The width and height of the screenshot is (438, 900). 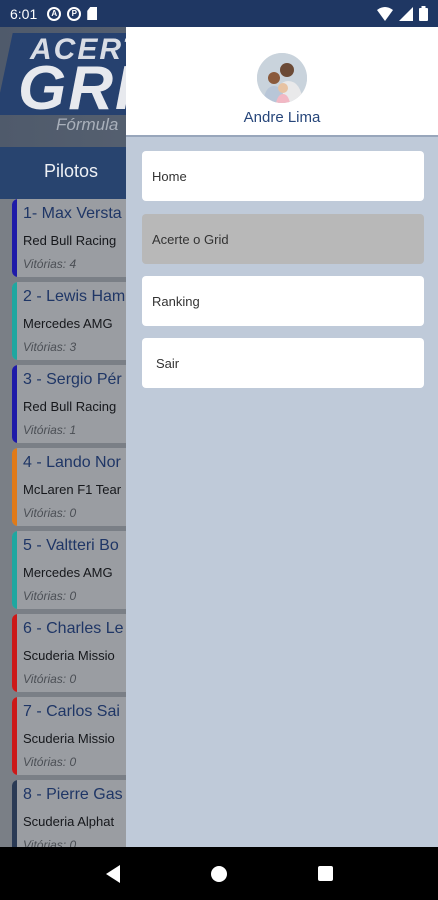 What do you see at coordinates (50, 264) in the screenshot?
I see `driver-wins: Vitórias: 4` at bounding box center [50, 264].